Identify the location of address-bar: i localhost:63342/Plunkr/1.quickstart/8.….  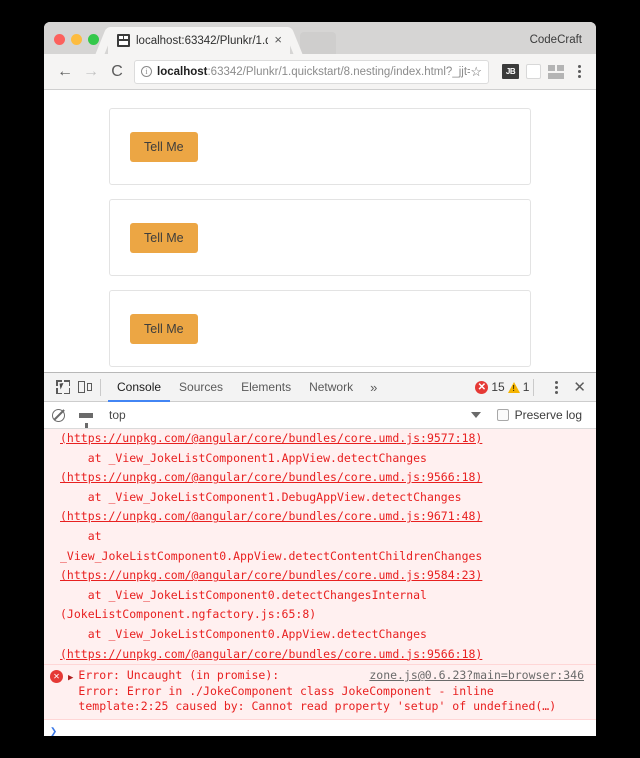
(311, 71).